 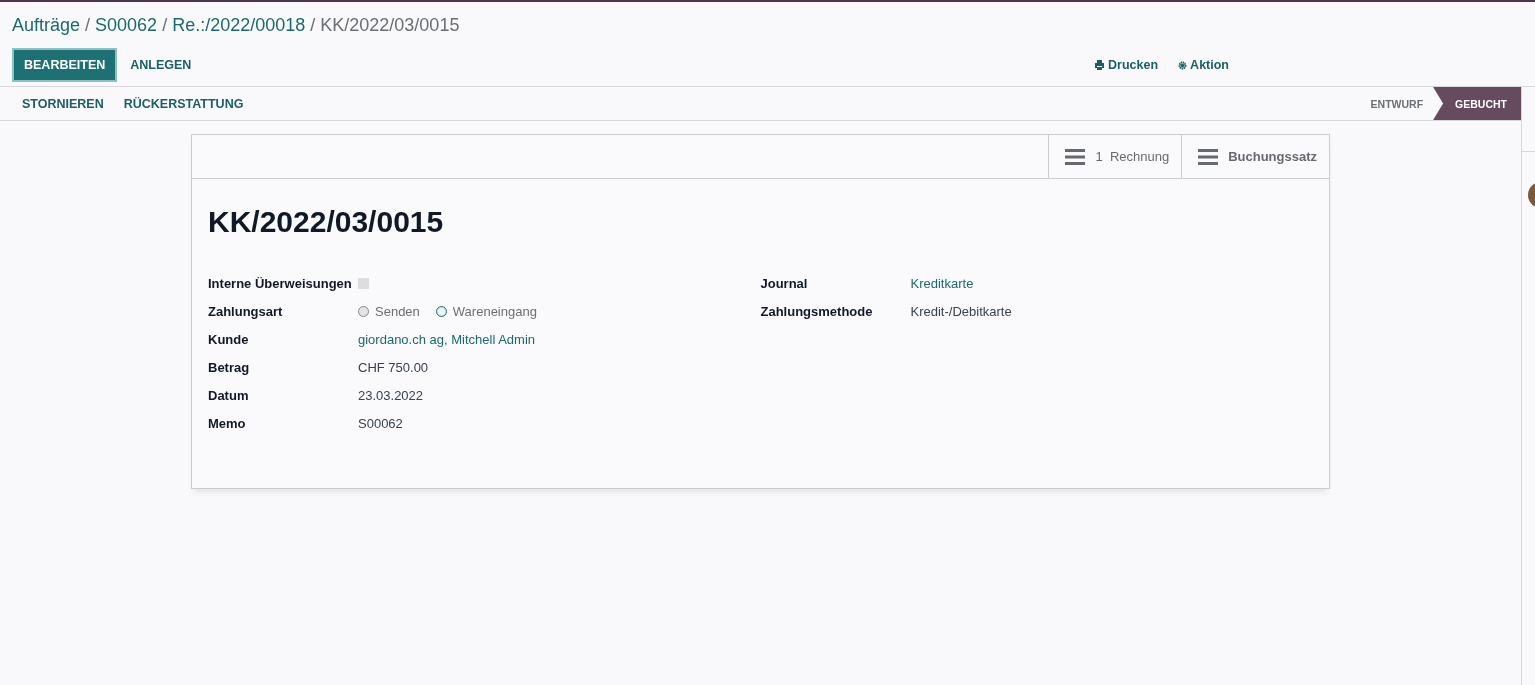 What do you see at coordinates (126, 25) in the screenshot?
I see `breadcrumb-link: S00062` at bounding box center [126, 25].